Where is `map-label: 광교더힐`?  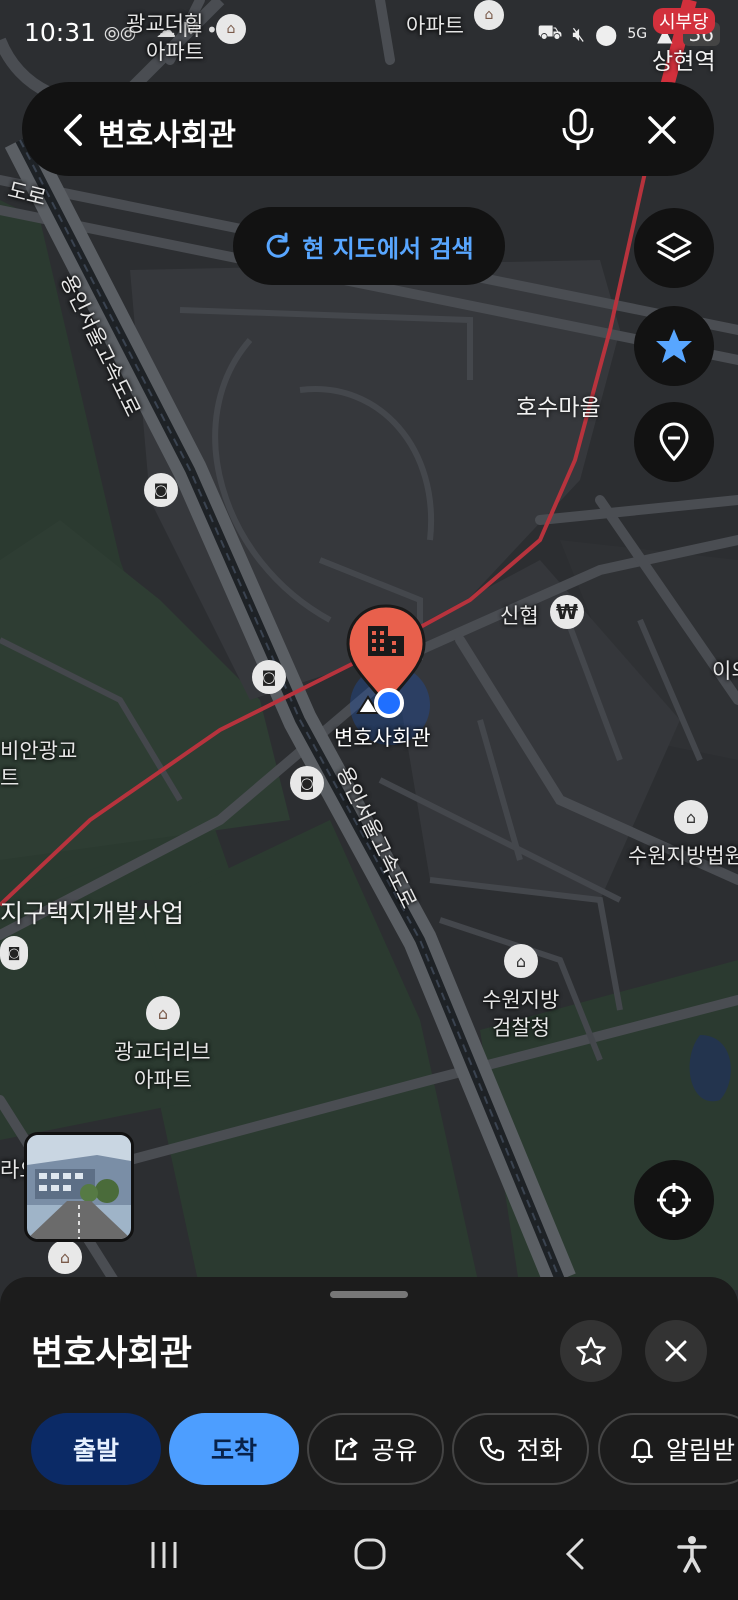
map-label: 광교더힐 is located at coordinates (165, 24).